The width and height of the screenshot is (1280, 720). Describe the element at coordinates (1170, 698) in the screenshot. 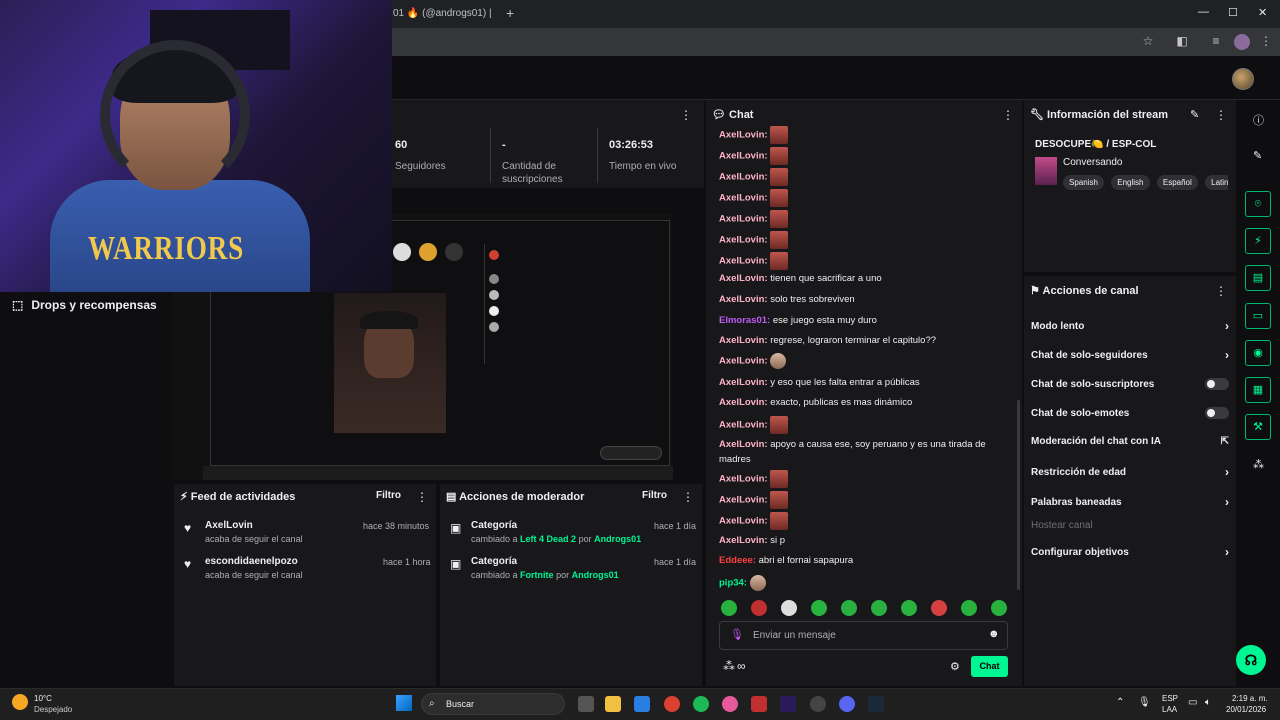

I see `lang-1: ESP` at that location.